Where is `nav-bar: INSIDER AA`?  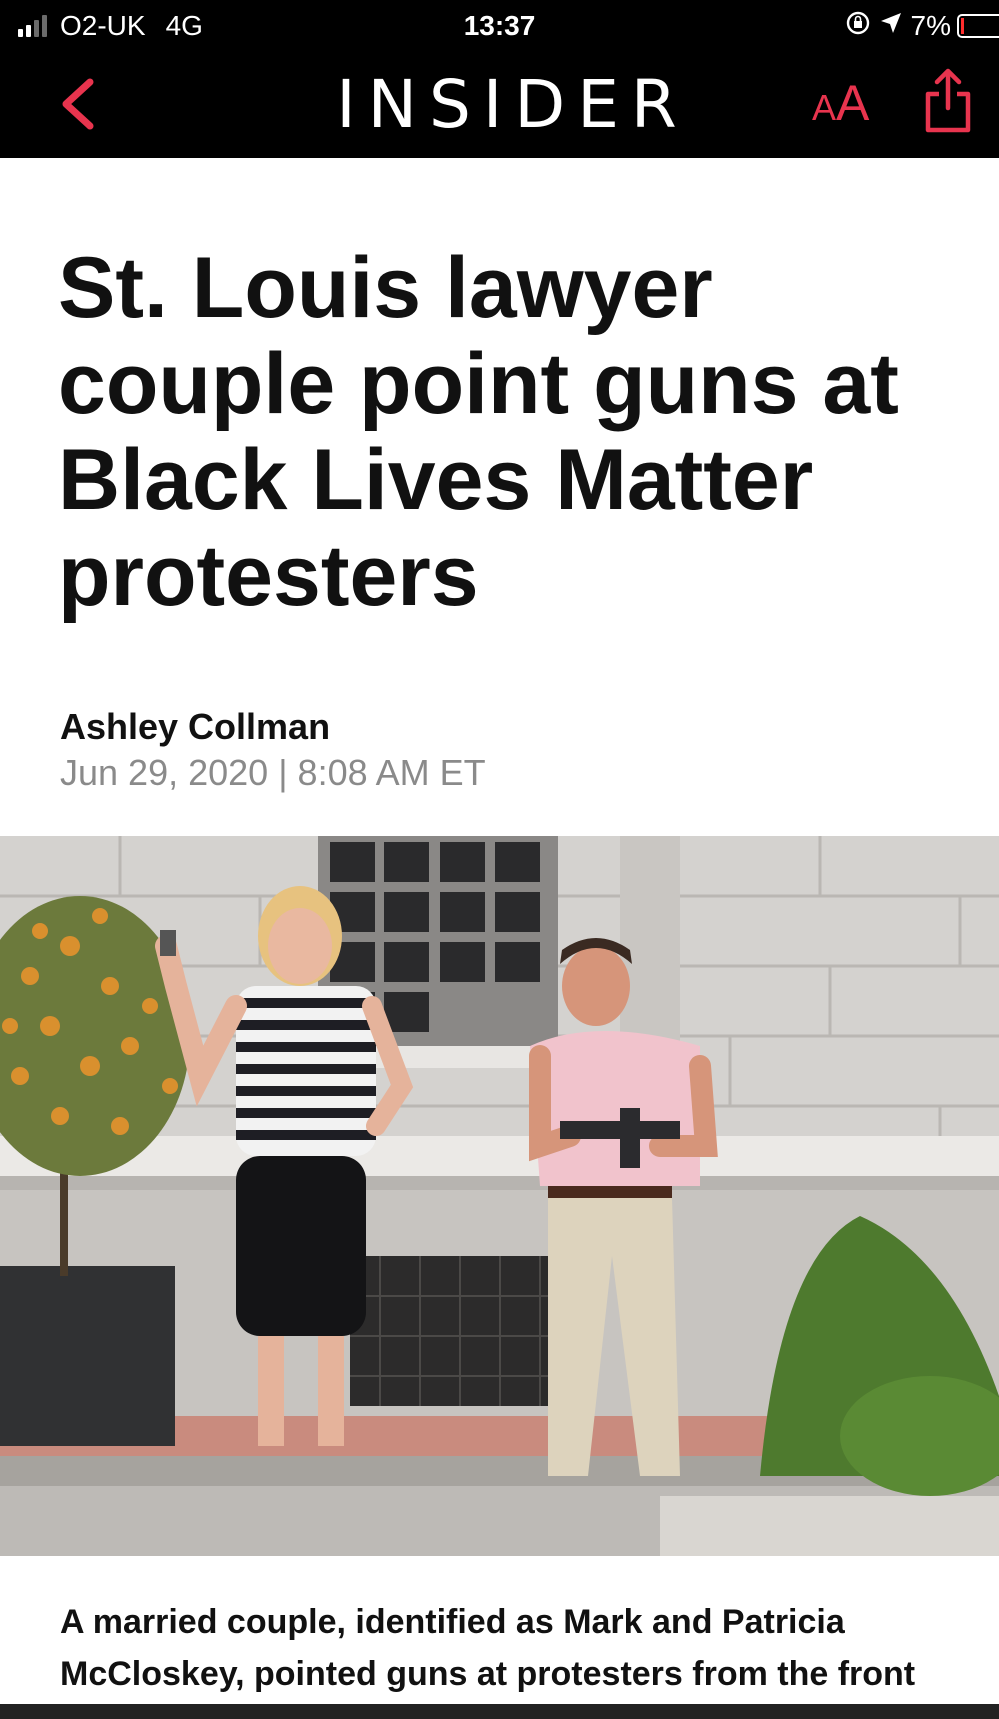
nav-bar: INSIDER AA is located at coordinates (499, 105).